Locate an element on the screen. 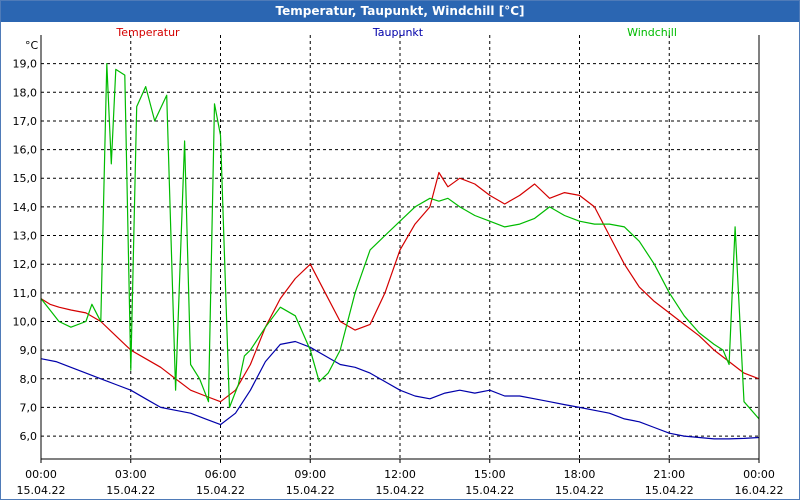 Image resolution: width=800 pixels, height=500 pixels. y-tick-label: 12,0 is located at coordinates (25, 264).